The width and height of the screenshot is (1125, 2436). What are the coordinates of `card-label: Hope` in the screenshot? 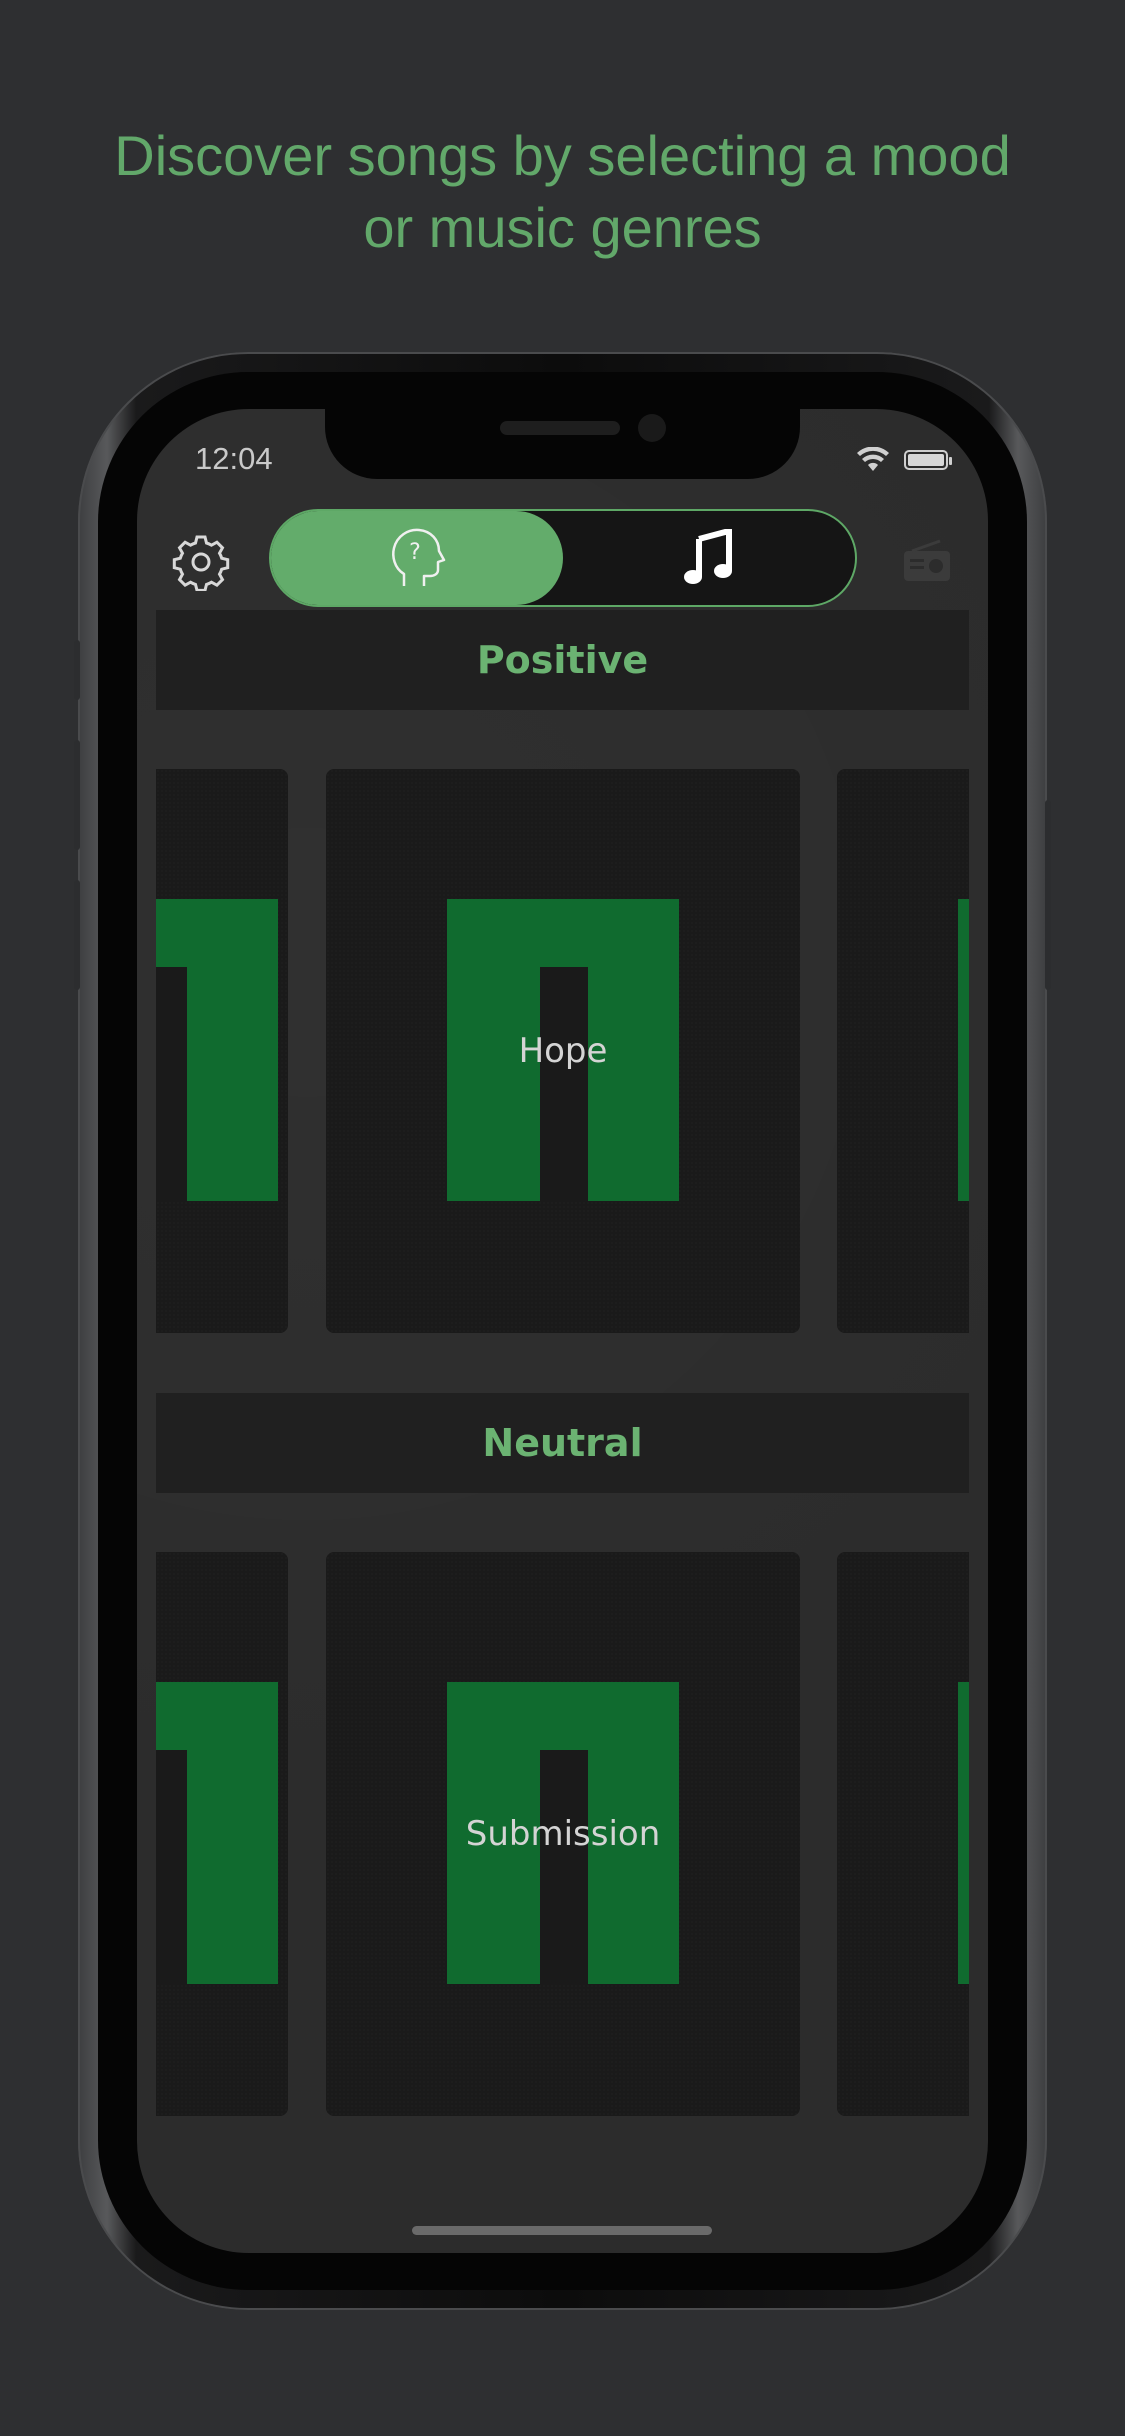 It's located at (563, 1051).